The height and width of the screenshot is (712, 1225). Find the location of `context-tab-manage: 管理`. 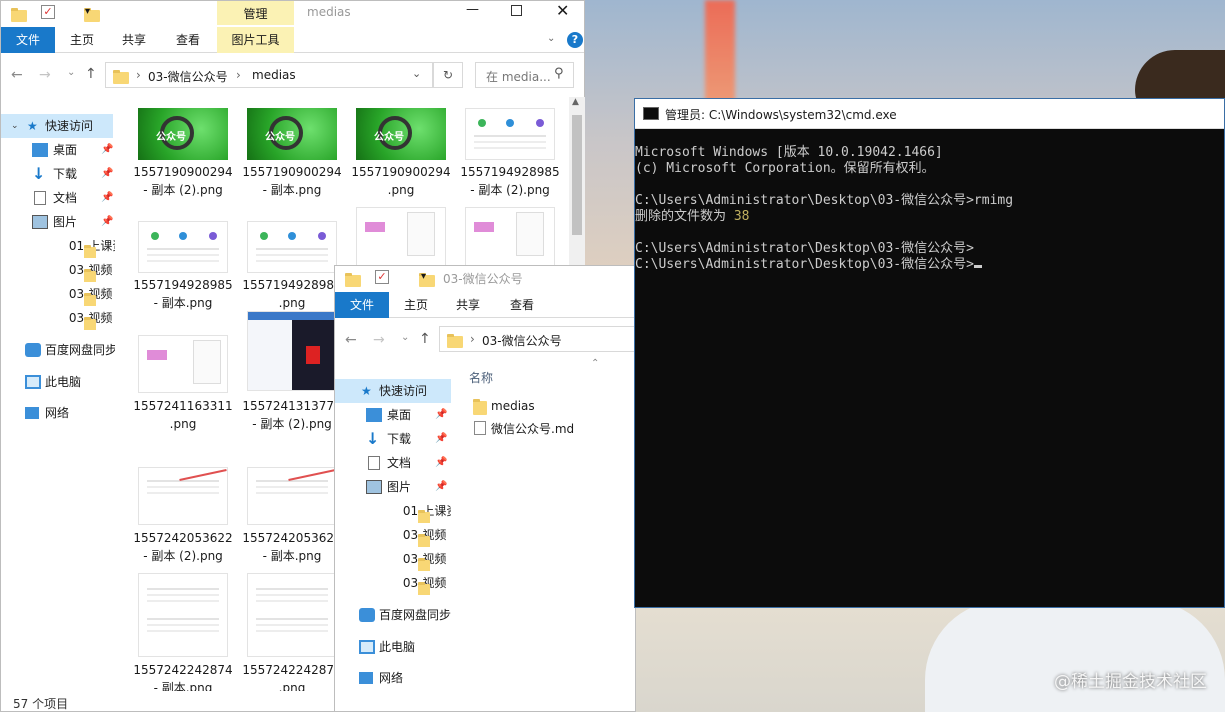

context-tab-manage: 管理 is located at coordinates (255, 13).